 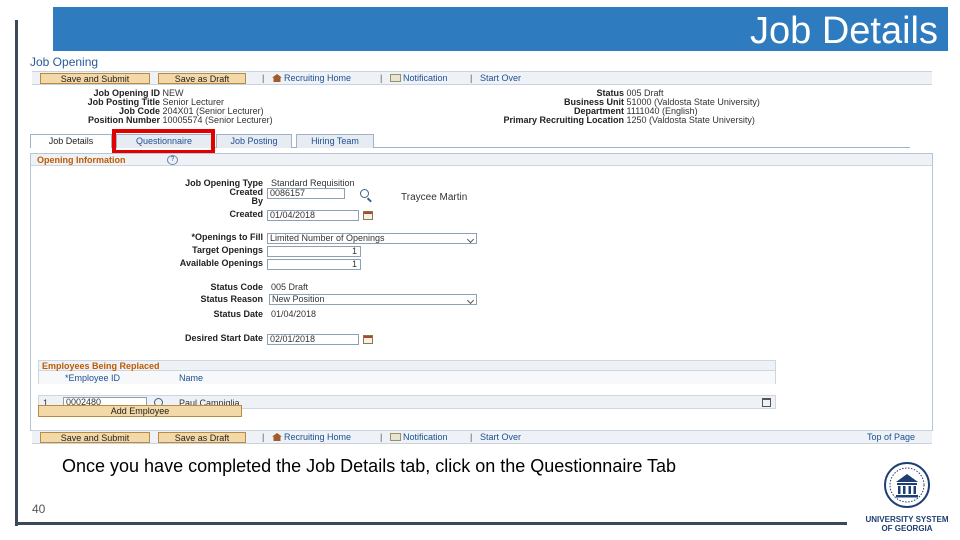 I want to click on position-number-value: 10005574 (Senior Lecturer), so click(x=217, y=120).